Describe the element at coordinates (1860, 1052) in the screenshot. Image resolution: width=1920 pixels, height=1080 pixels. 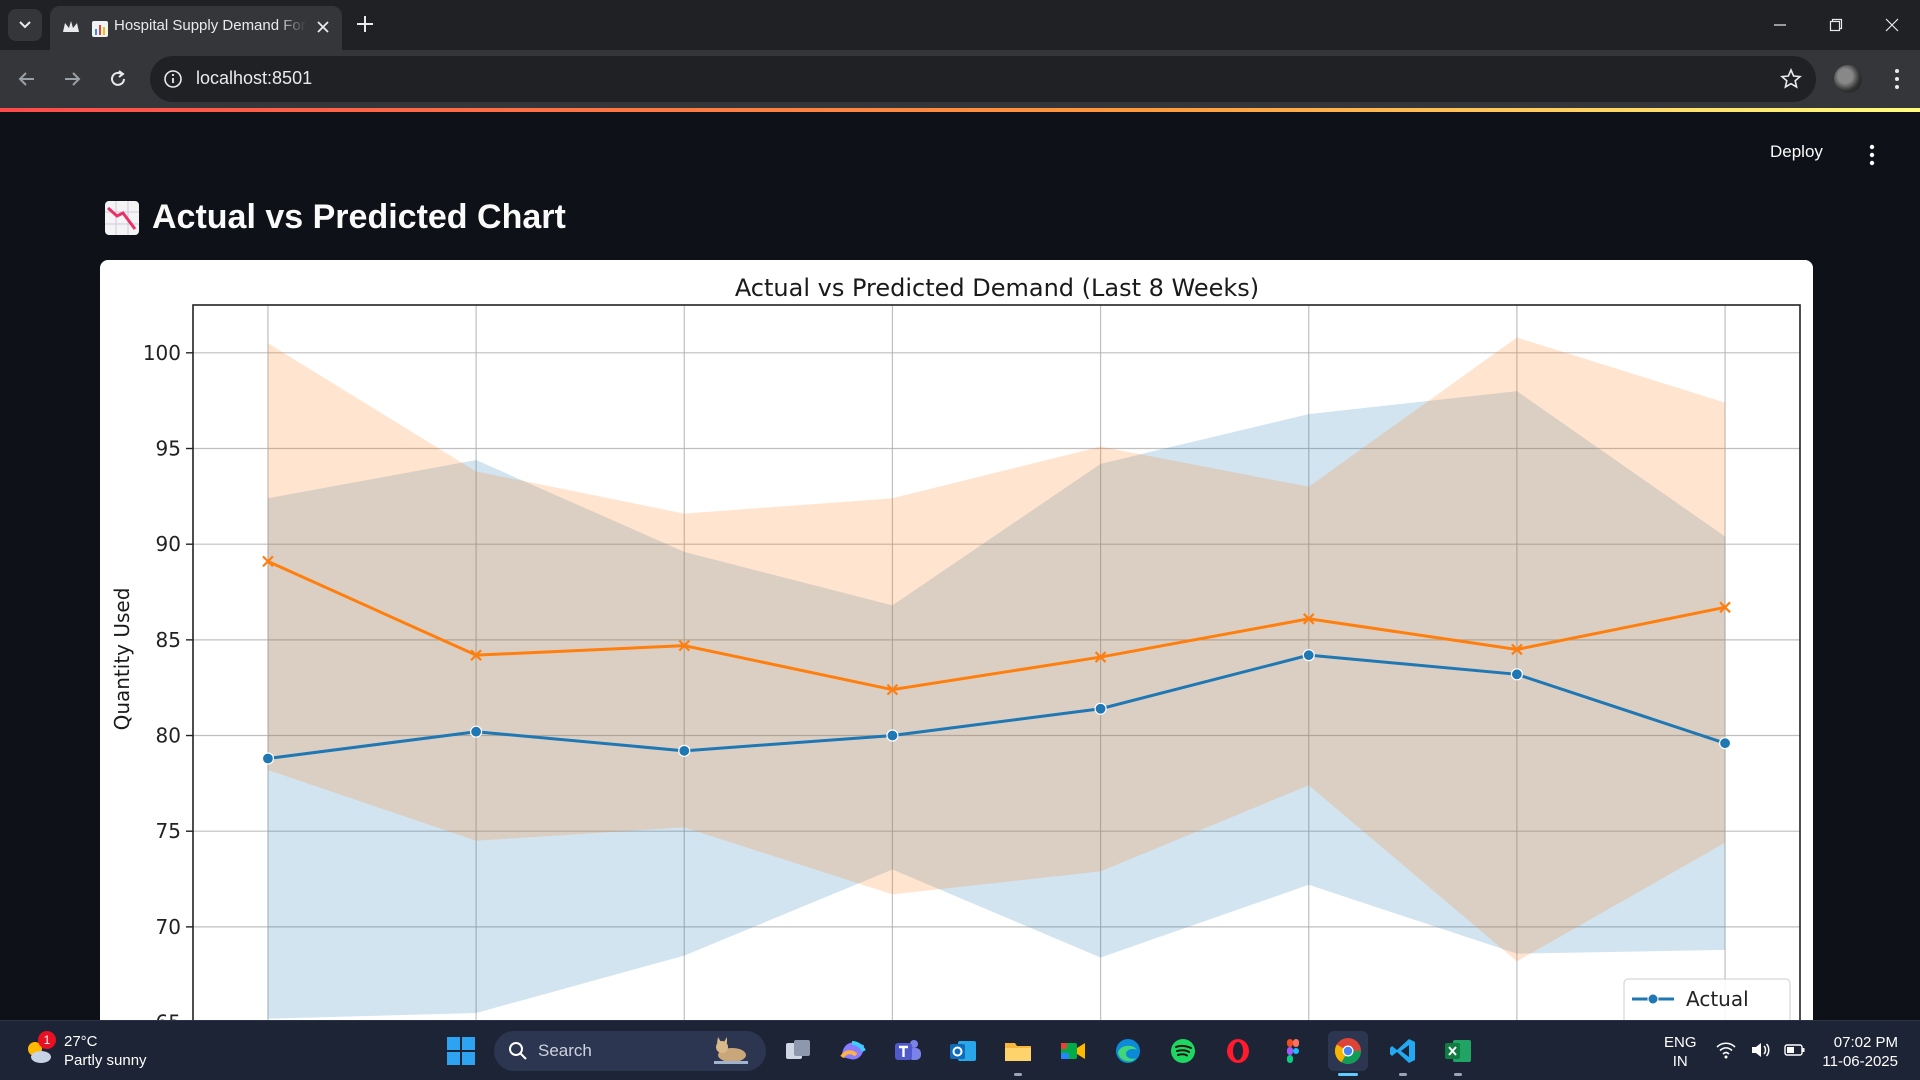
I see `clock: 07:02 PM 11-06-2025` at that location.